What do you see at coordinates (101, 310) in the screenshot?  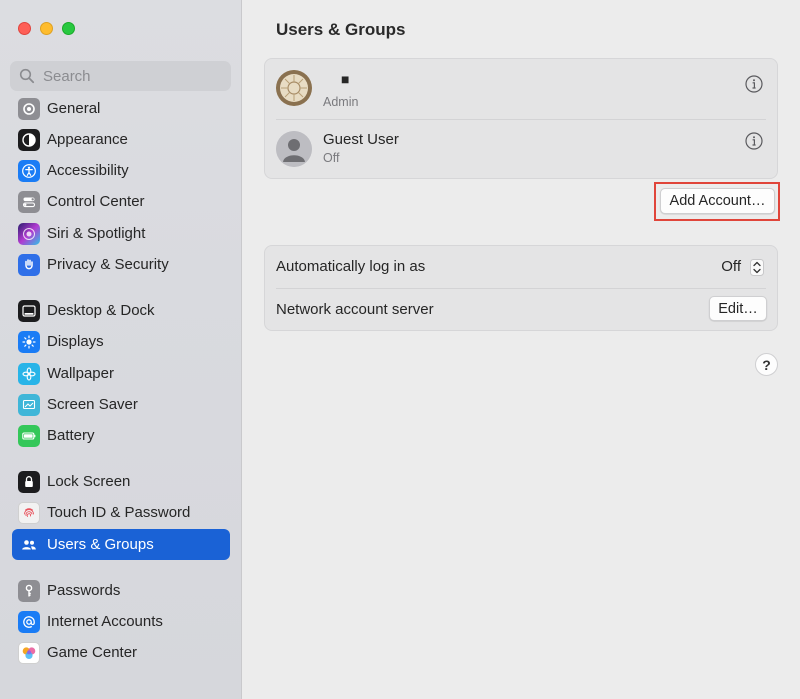 I see `sidebar-item-label: Desktop & Dock` at bounding box center [101, 310].